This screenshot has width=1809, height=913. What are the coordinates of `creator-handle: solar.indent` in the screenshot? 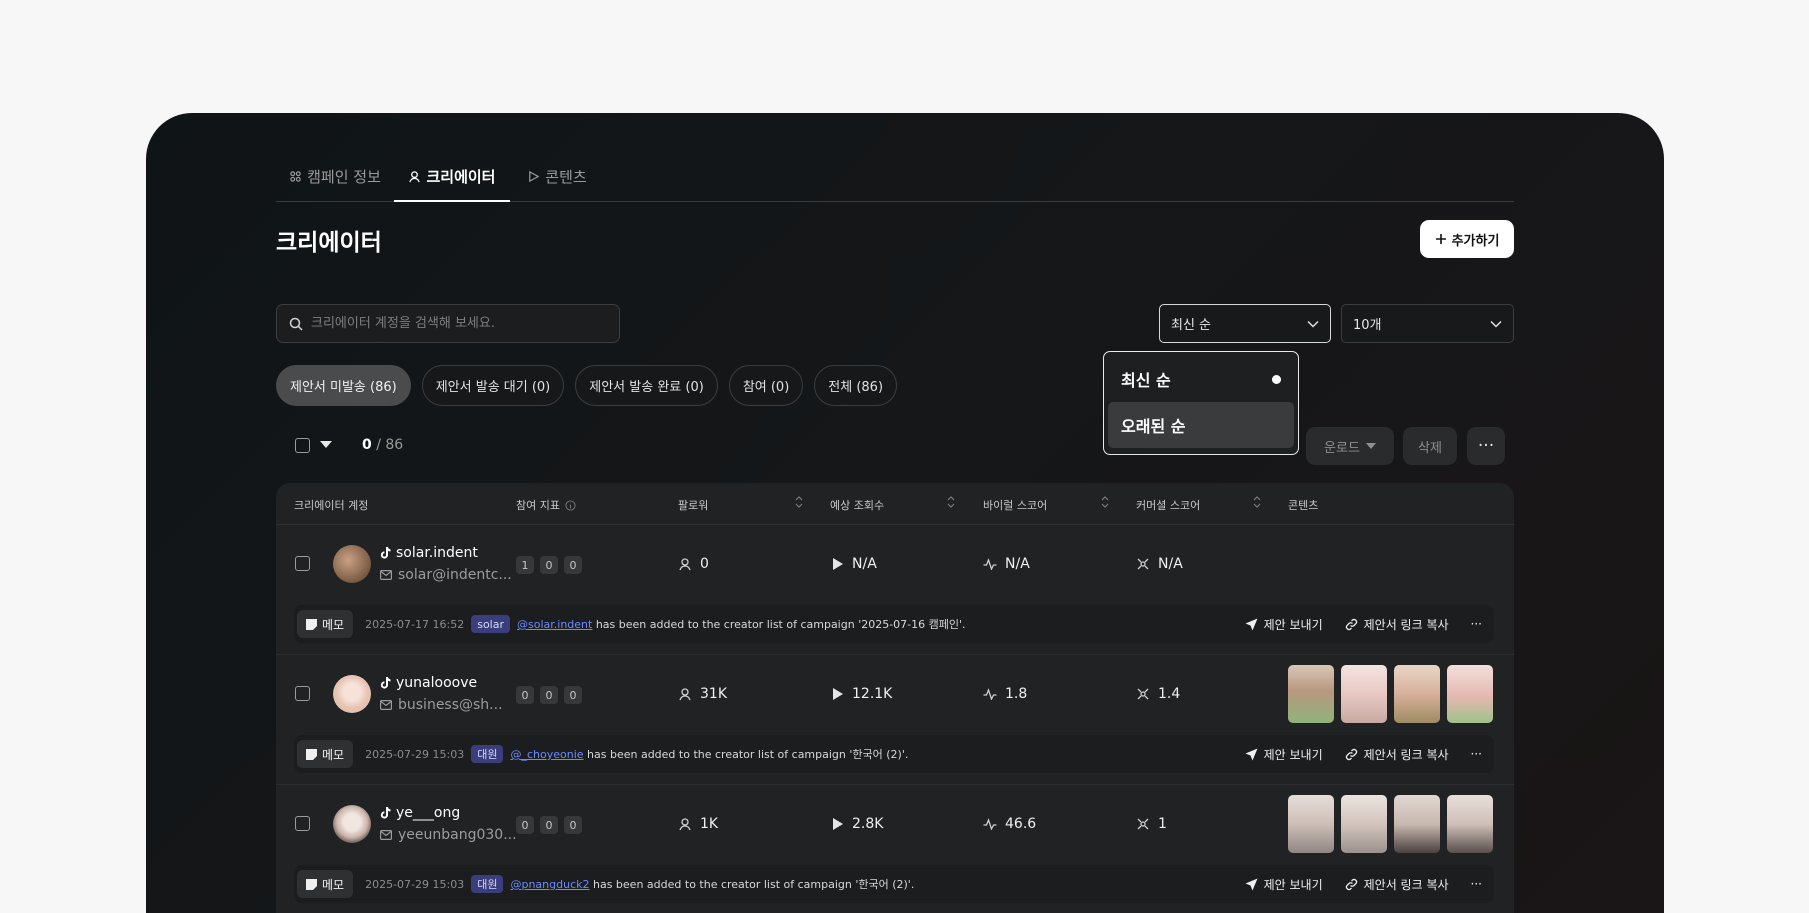 It's located at (429, 553).